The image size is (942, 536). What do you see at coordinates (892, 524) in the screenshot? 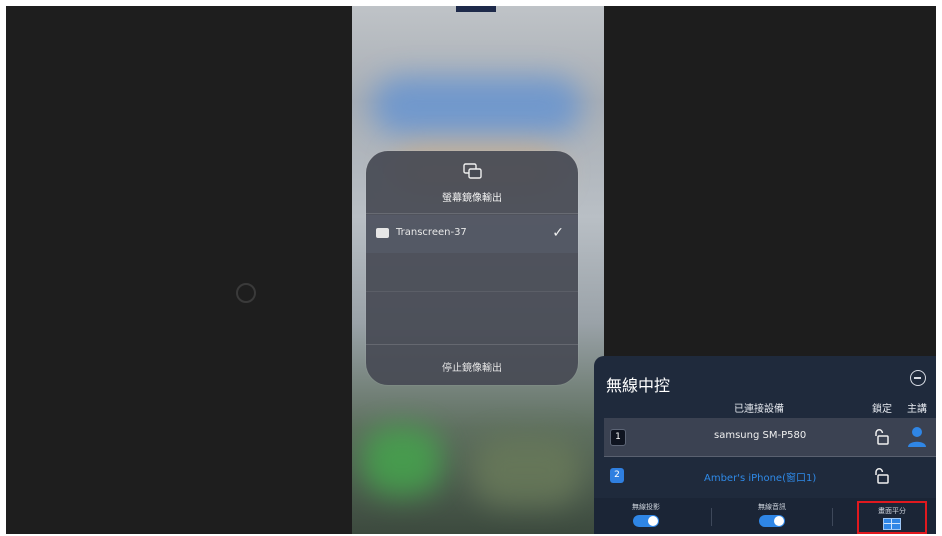
I see `split-screen-icon` at bounding box center [892, 524].